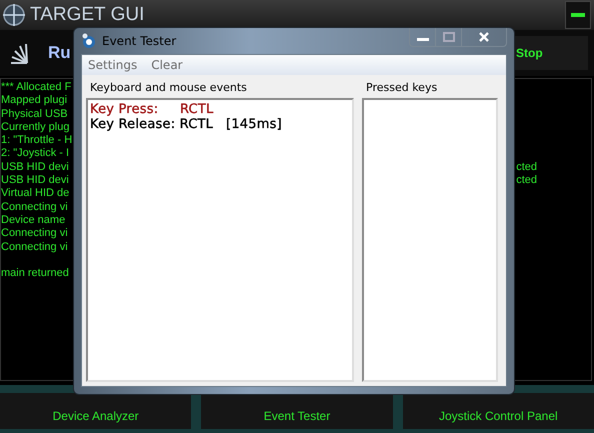  I want to click on log-line: *** Allocated F, so click(36, 87).